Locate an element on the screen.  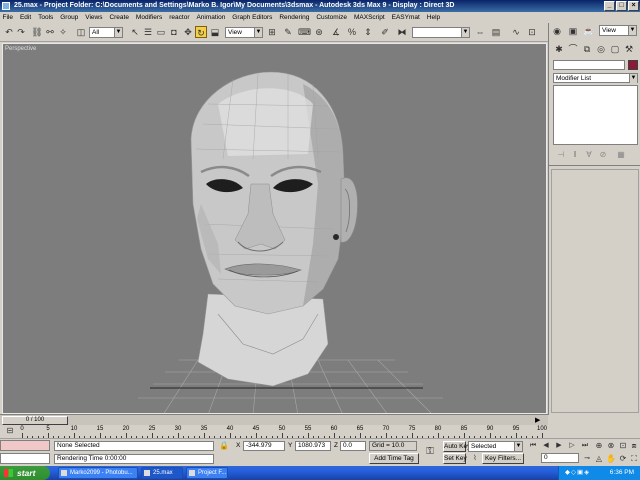
rollout-area is located at coordinates (595, 291).